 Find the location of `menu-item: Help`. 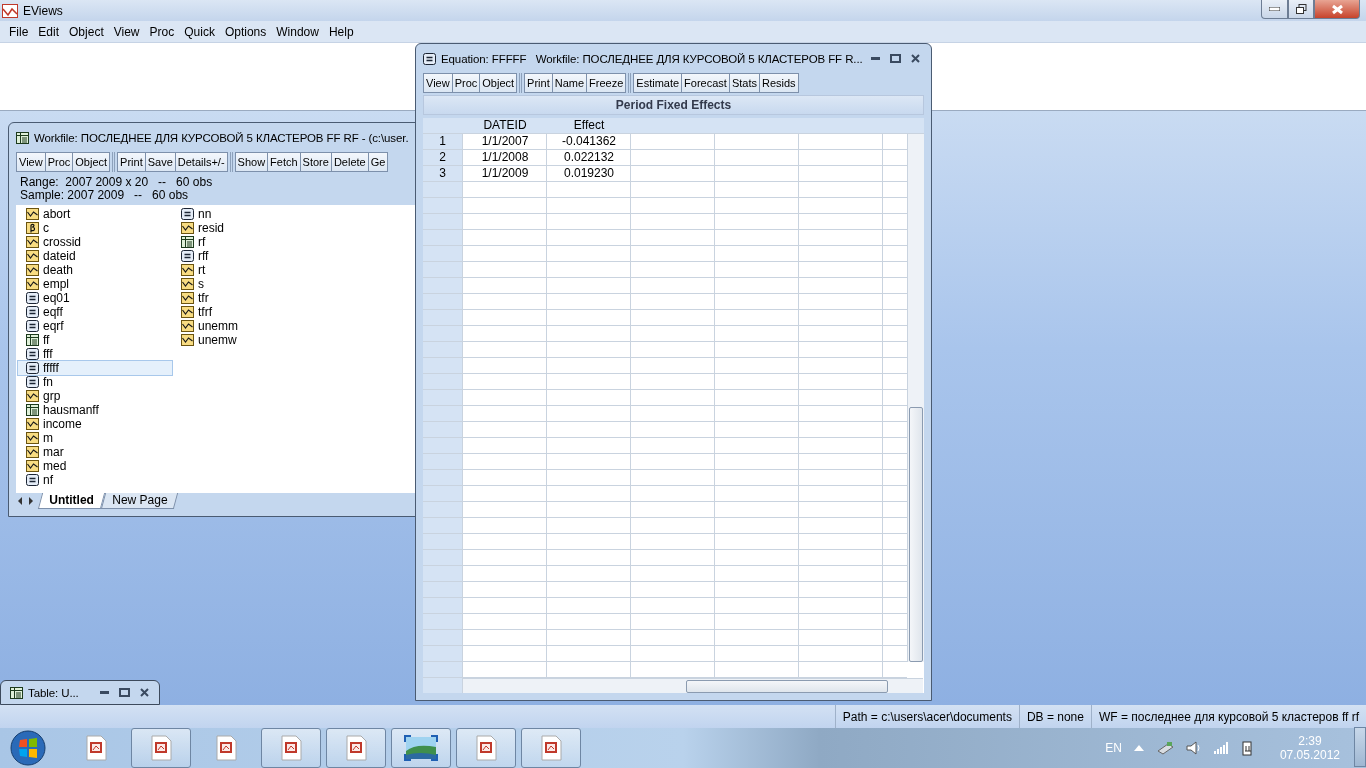

menu-item: Help is located at coordinates (341, 31).